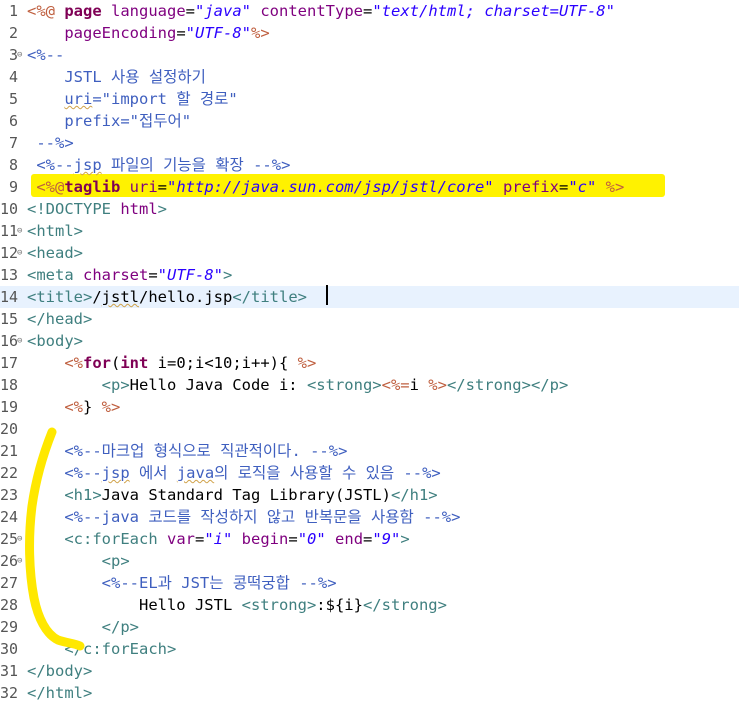 The width and height of the screenshot is (739, 704). I want to click on code-token: </head>, so click(60, 319).